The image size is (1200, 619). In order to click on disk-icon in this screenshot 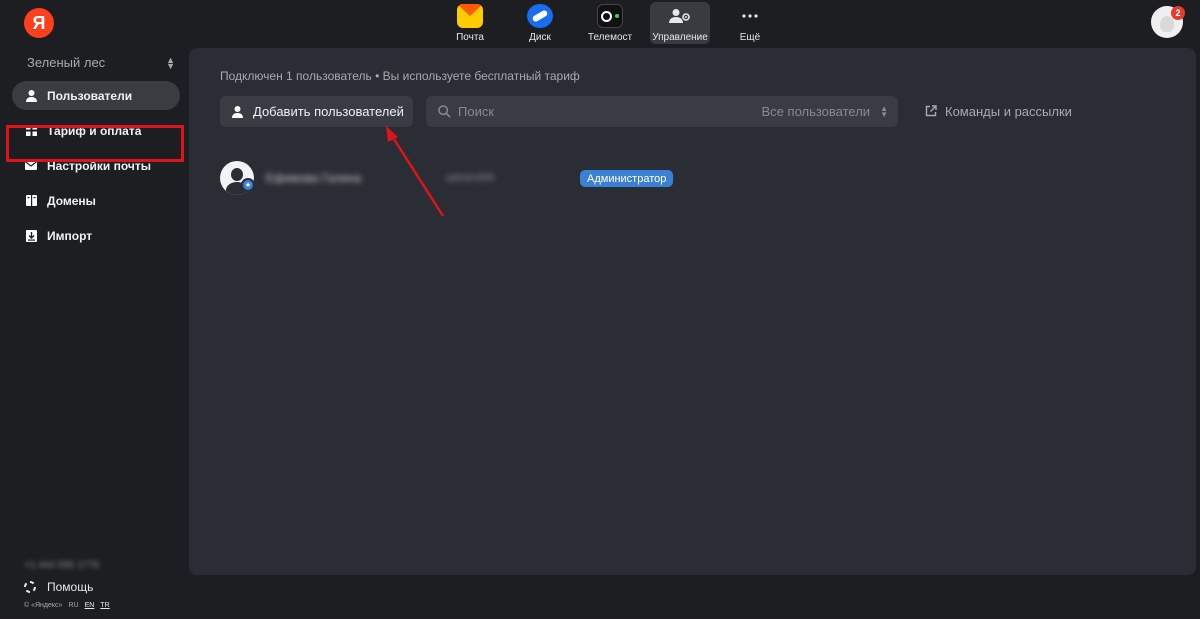, I will do `click(540, 16)`.